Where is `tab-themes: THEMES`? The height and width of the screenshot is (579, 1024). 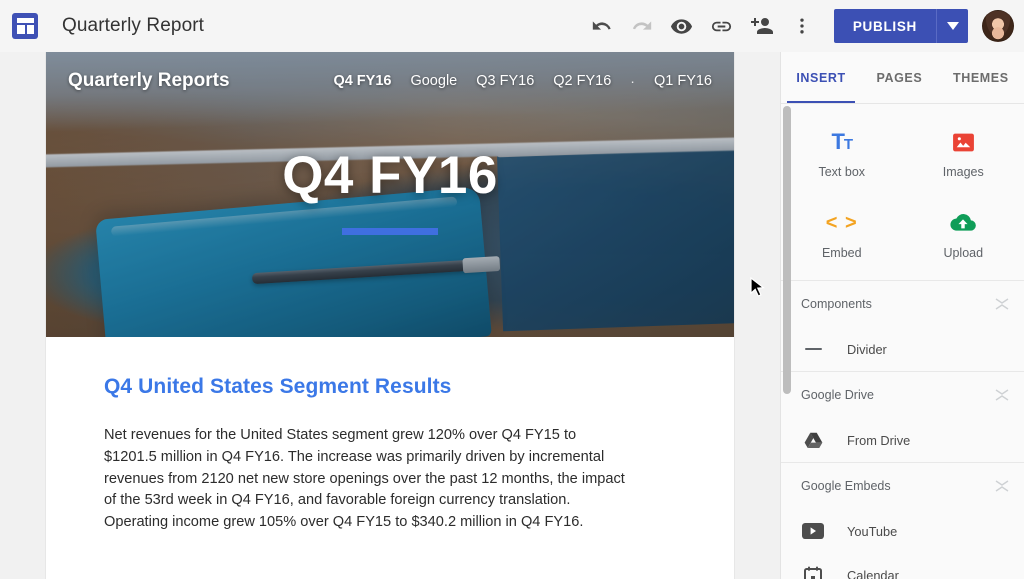 tab-themes: THEMES is located at coordinates (981, 77).